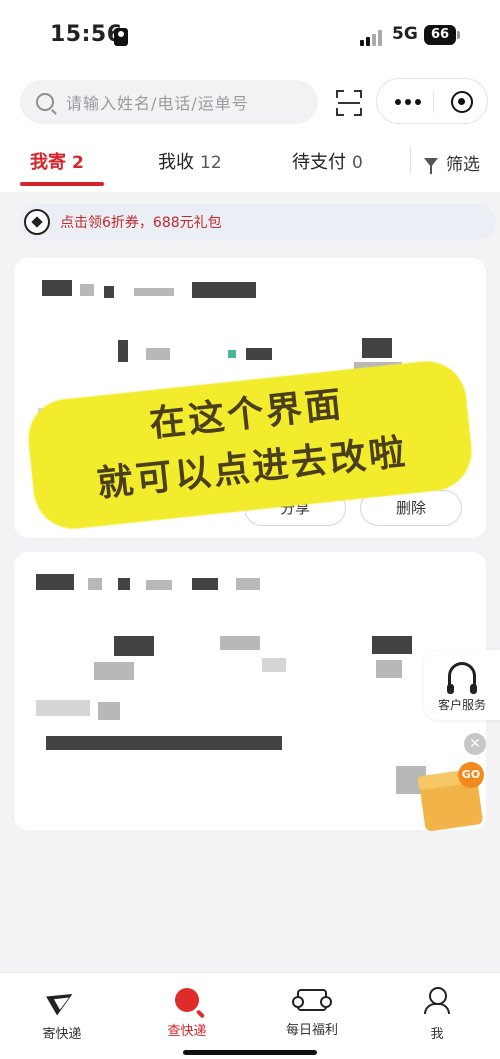 The width and height of the screenshot is (500, 1059). I want to click on person-icon, so click(437, 1000).